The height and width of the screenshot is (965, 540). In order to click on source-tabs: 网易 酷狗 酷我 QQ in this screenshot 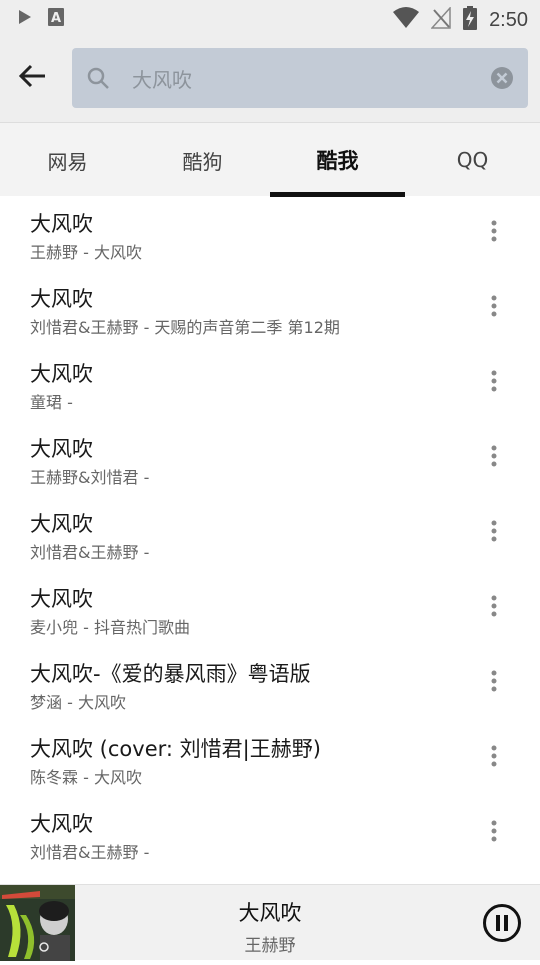, I will do `click(270, 159)`.